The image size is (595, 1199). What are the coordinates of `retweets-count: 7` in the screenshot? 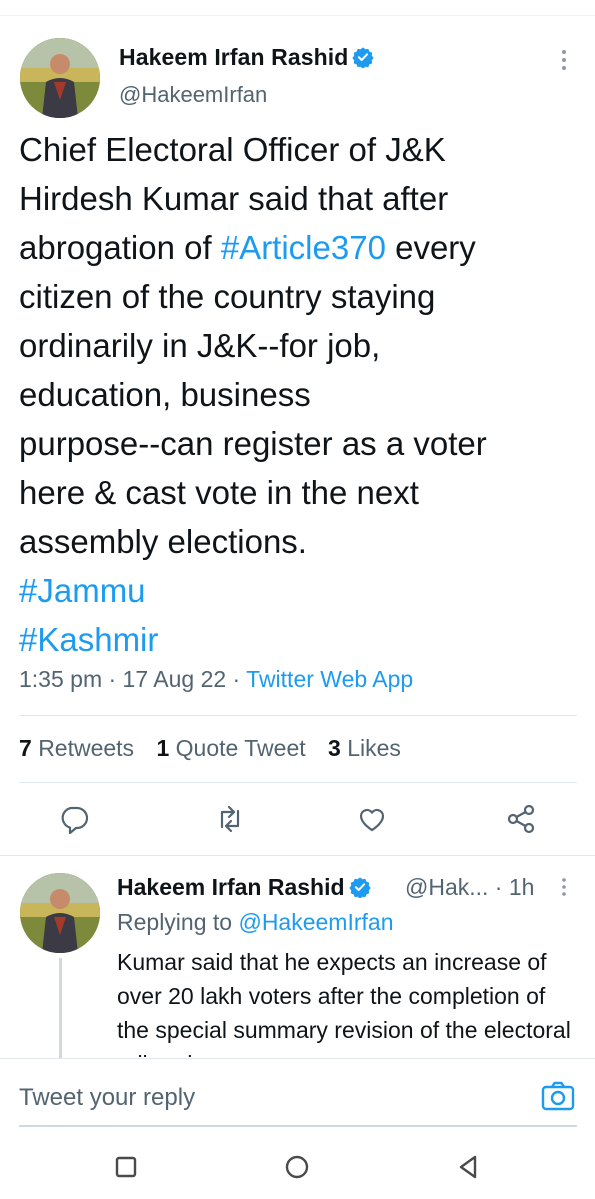 It's located at (25, 748).